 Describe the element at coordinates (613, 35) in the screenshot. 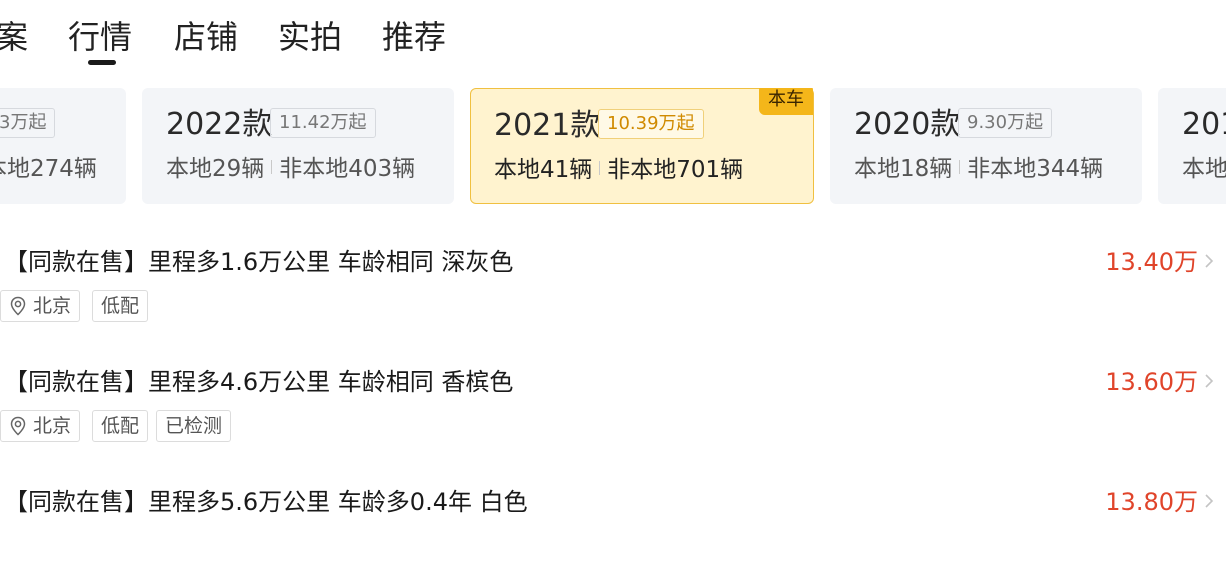

I see `tab-bar: 案 行情 店铺 实拍 推荐` at that location.